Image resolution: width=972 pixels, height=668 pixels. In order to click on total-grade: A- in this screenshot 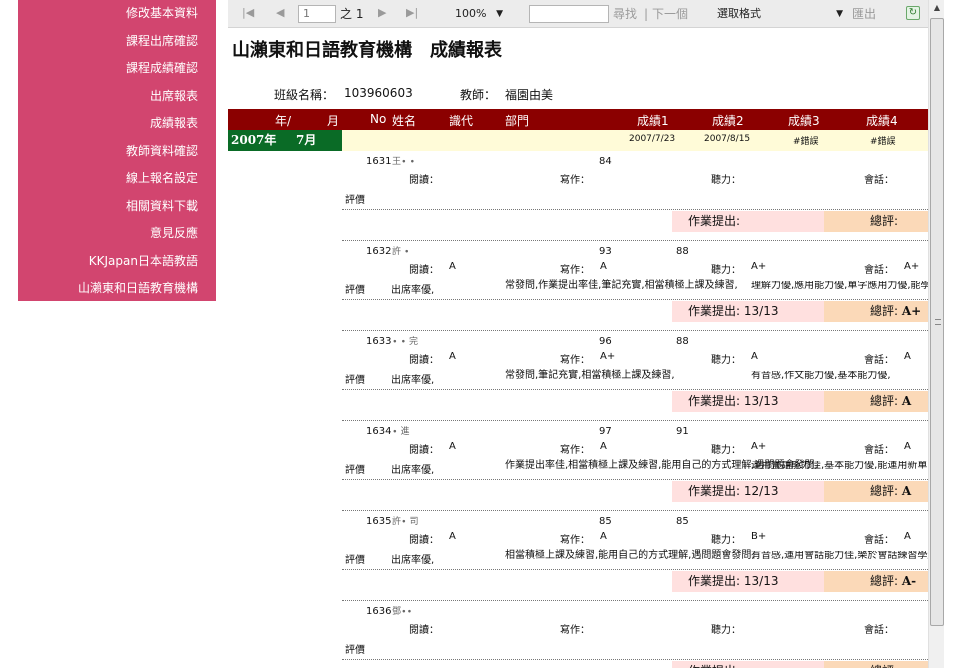, I will do `click(909, 581)`.